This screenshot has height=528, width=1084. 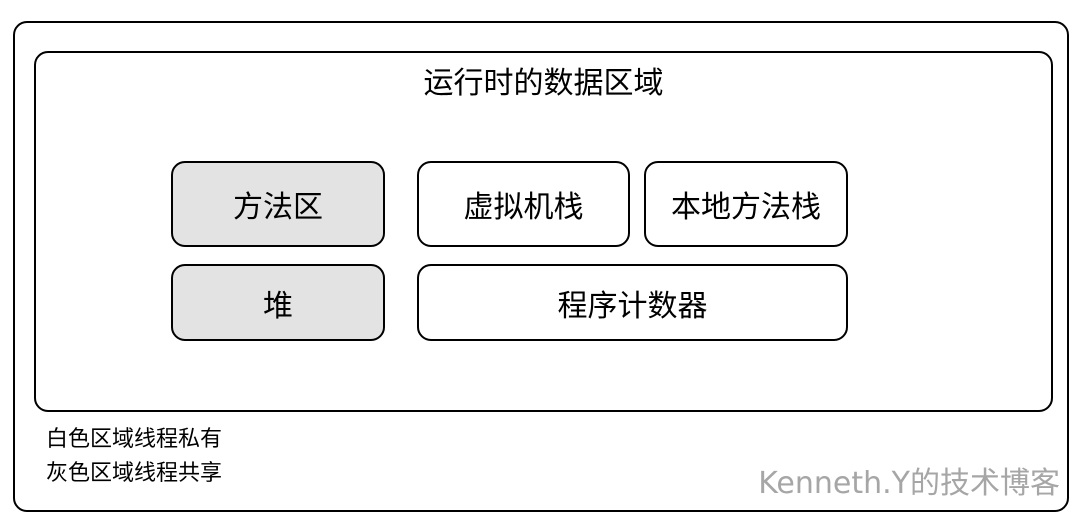 I want to click on method-area-box: 方法区, so click(x=278, y=204).